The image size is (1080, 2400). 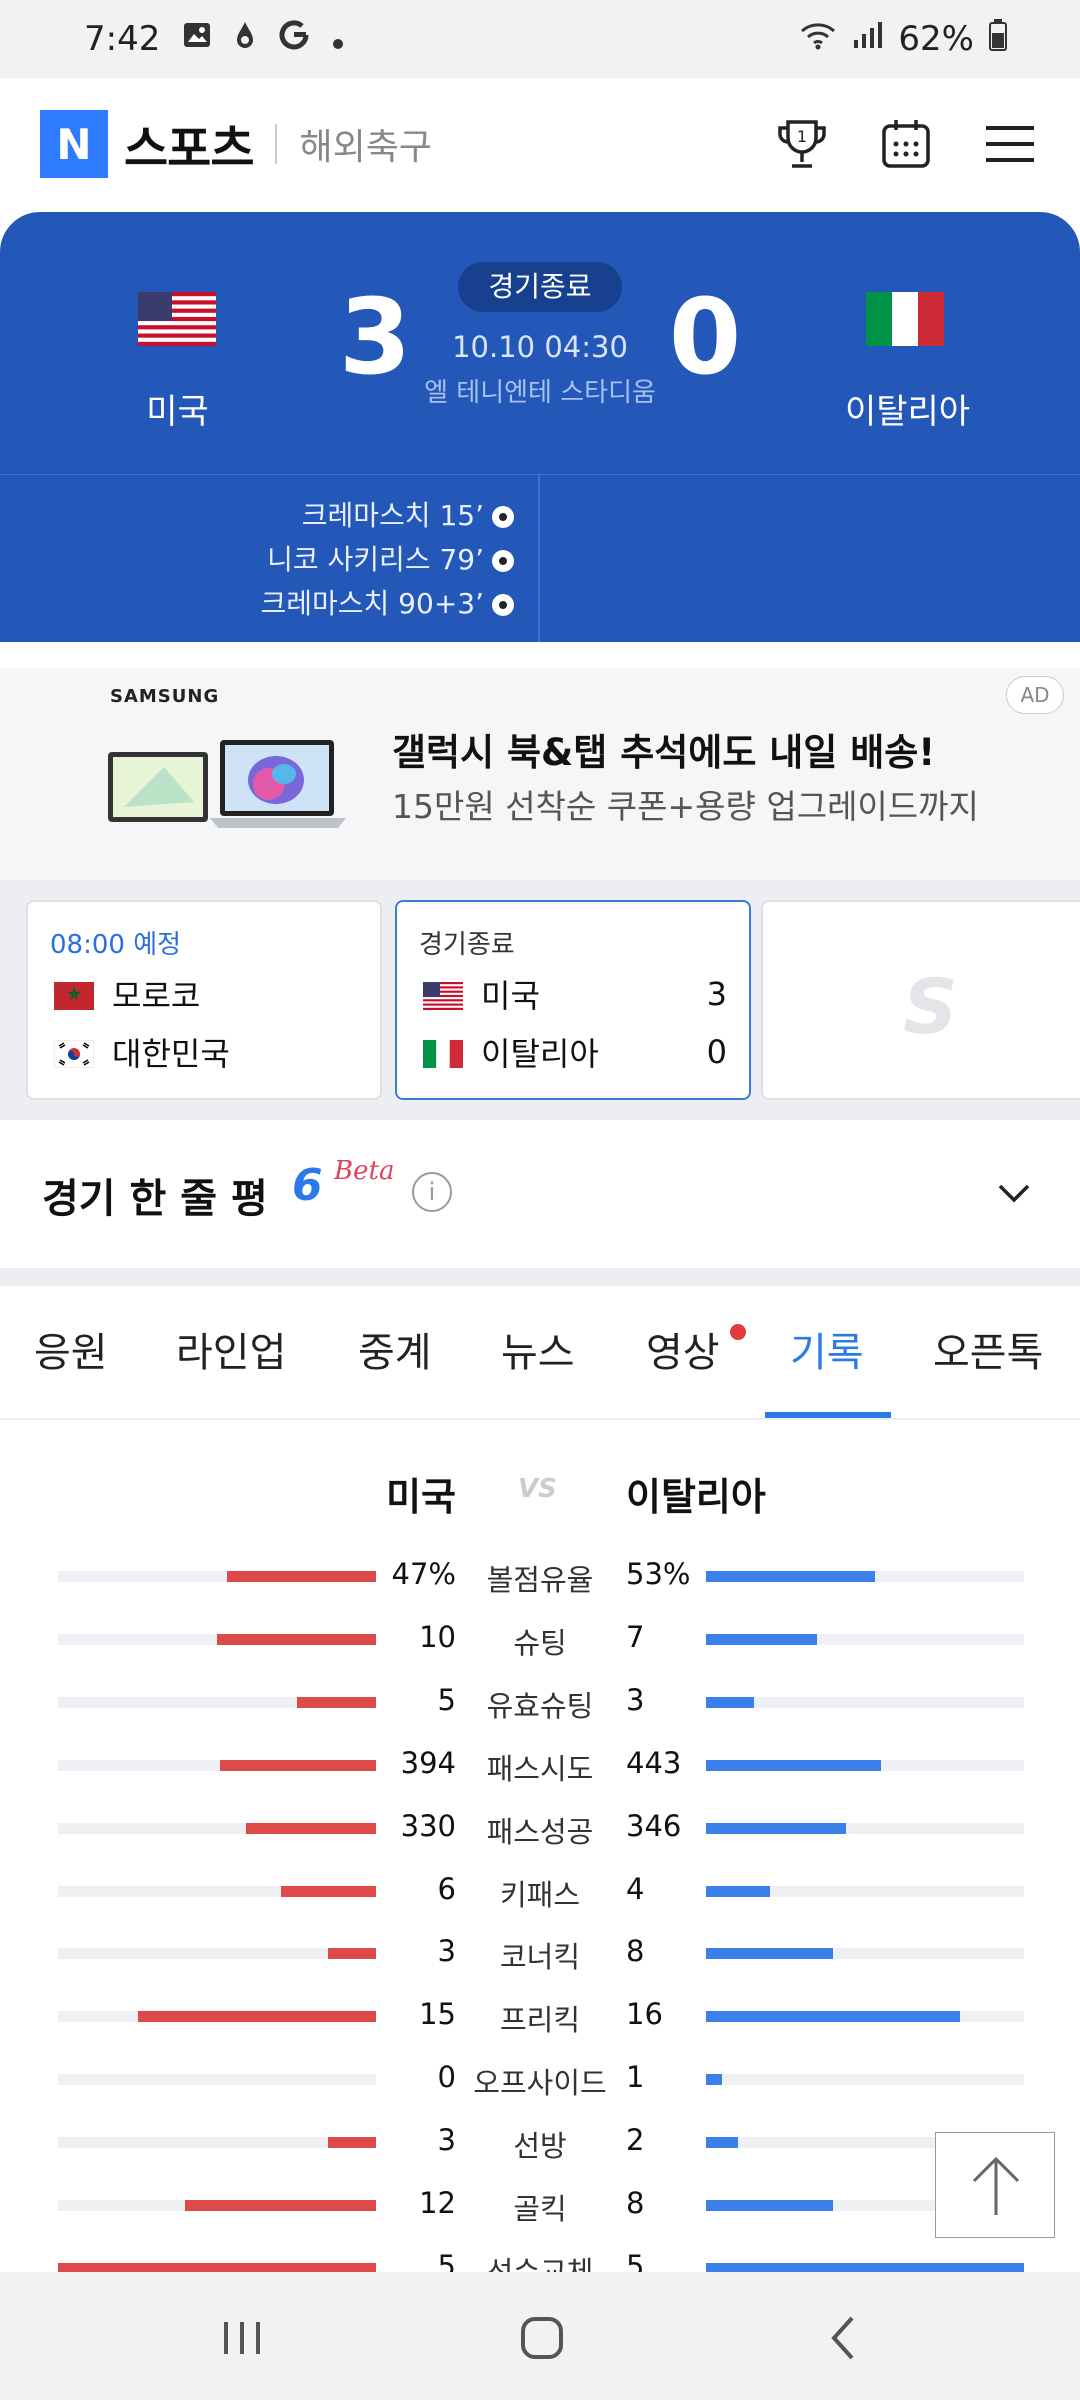 I want to click on naver-logo: N, so click(x=74, y=144).